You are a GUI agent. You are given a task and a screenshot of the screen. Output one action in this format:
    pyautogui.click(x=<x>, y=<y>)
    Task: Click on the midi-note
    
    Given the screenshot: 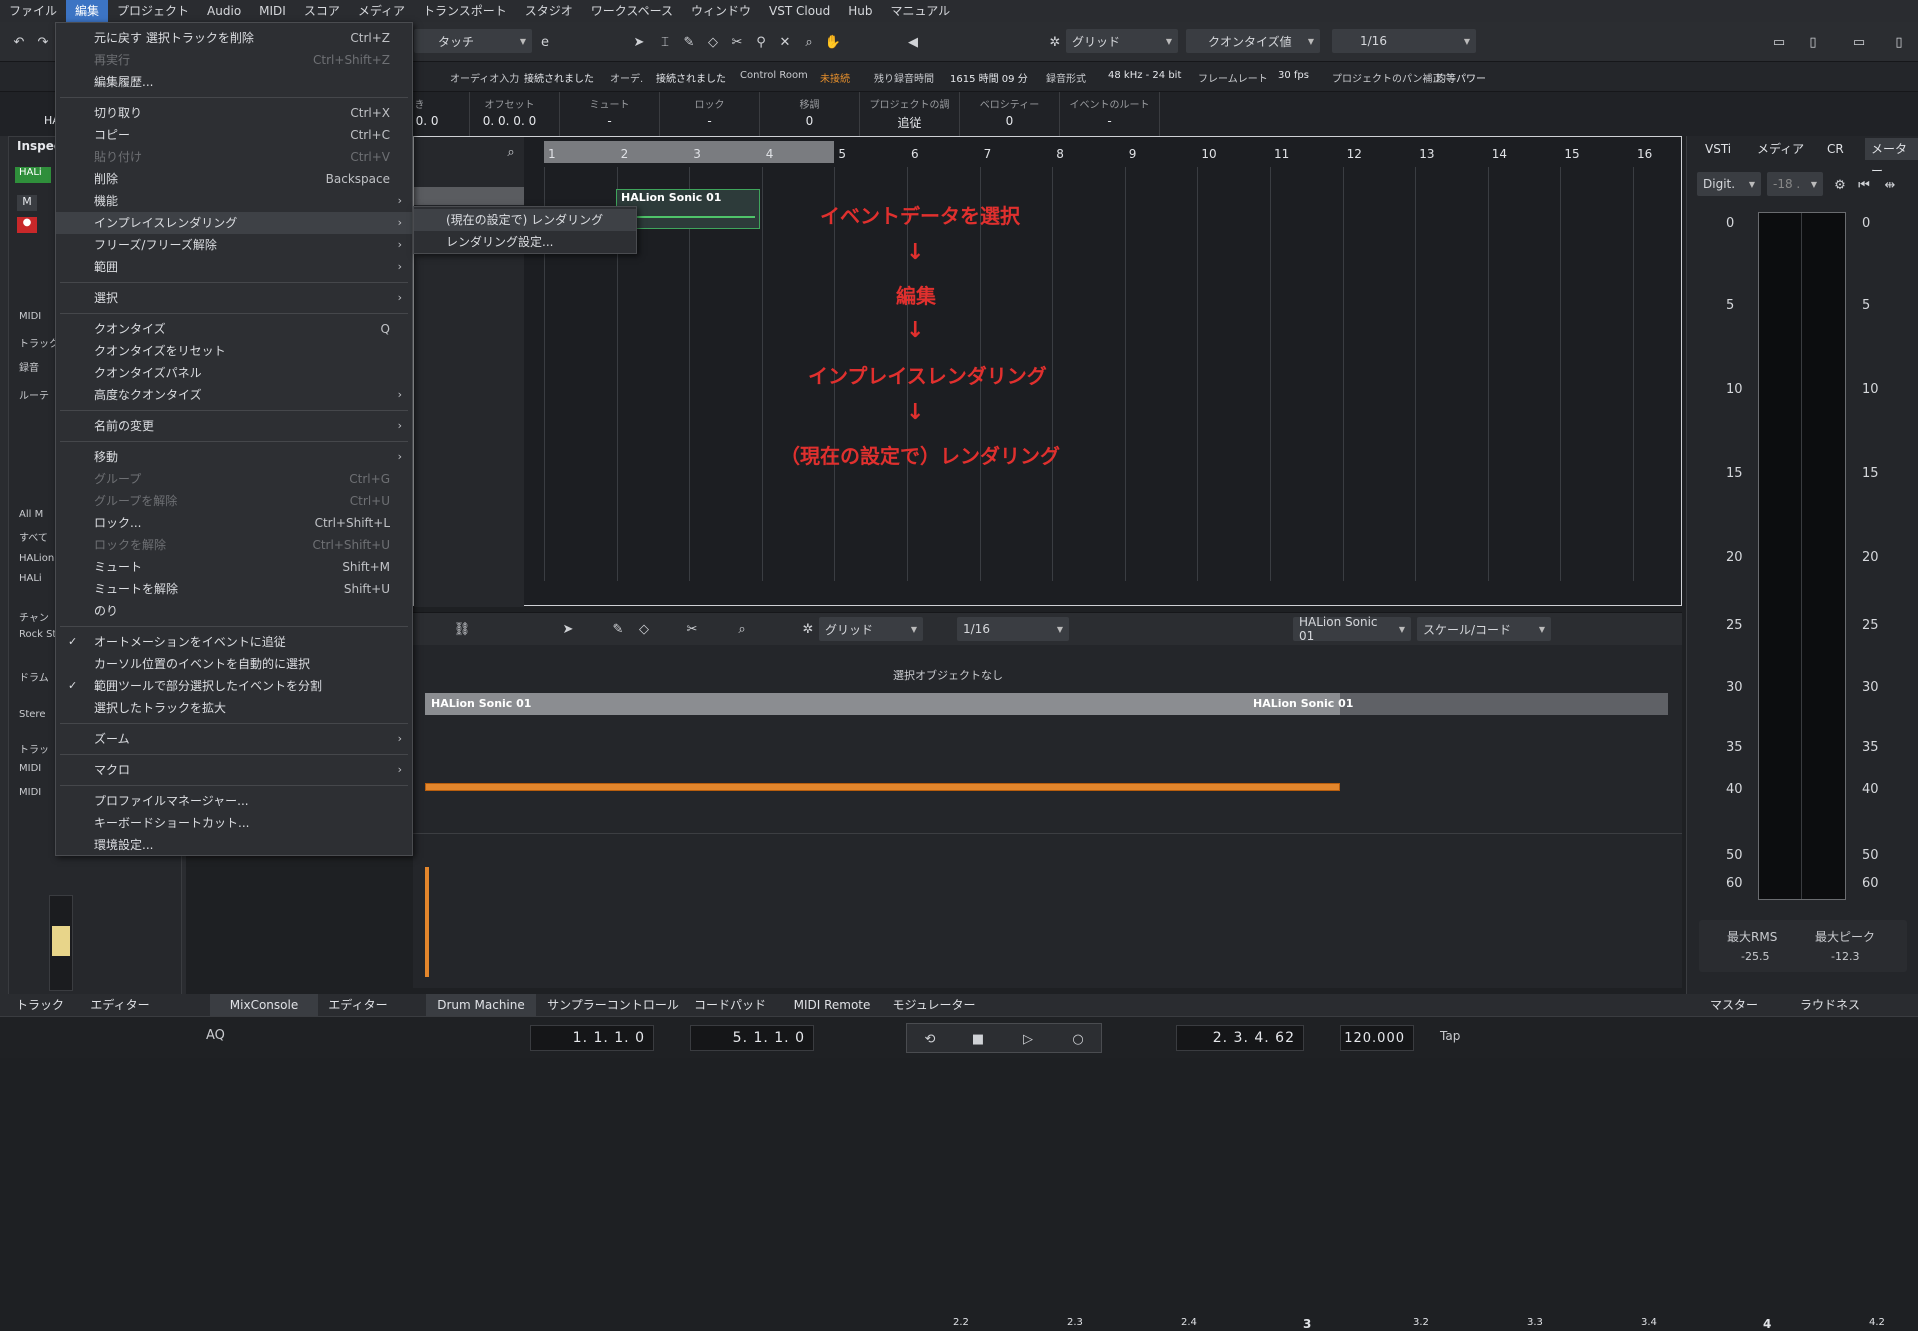 What is the action you would take?
    pyautogui.click(x=882, y=787)
    